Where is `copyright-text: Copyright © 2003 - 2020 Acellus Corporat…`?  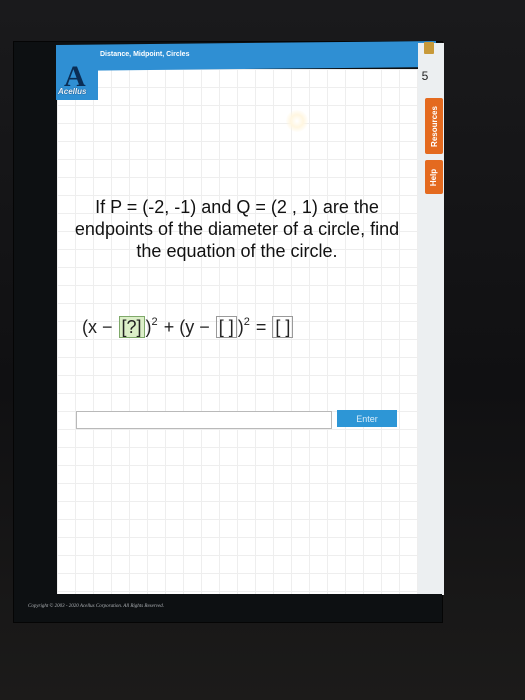
copyright-text: Copyright © 2003 - 2020 Acellus Corporat… is located at coordinates (96, 606).